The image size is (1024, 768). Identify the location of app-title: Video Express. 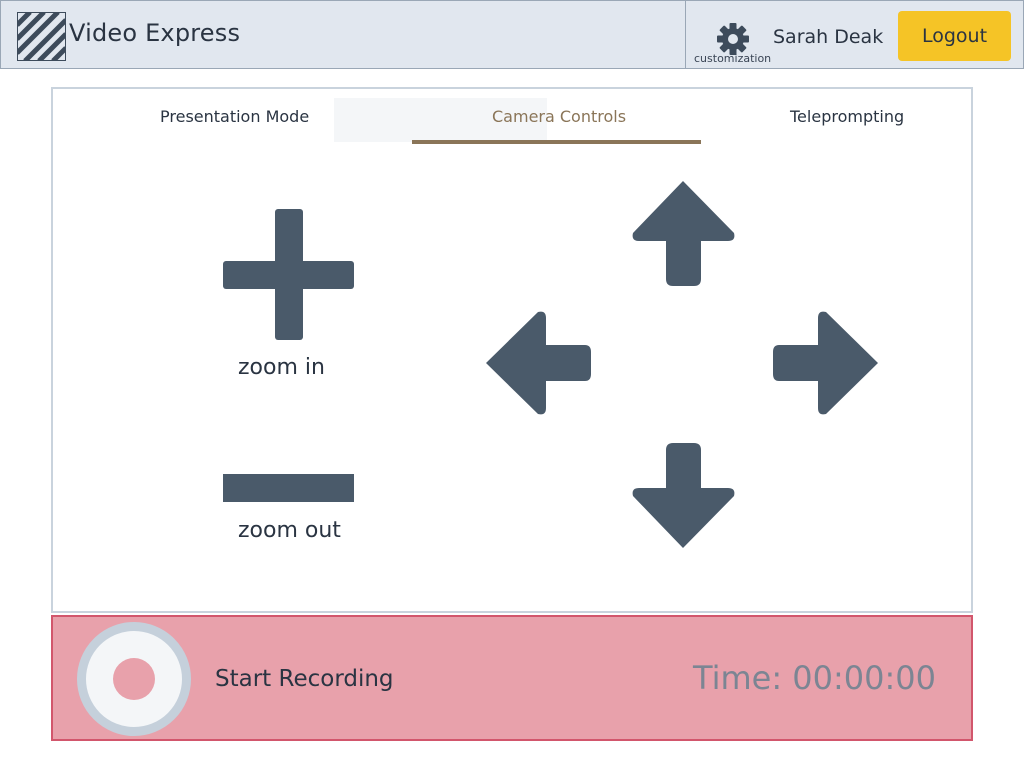
(155, 33).